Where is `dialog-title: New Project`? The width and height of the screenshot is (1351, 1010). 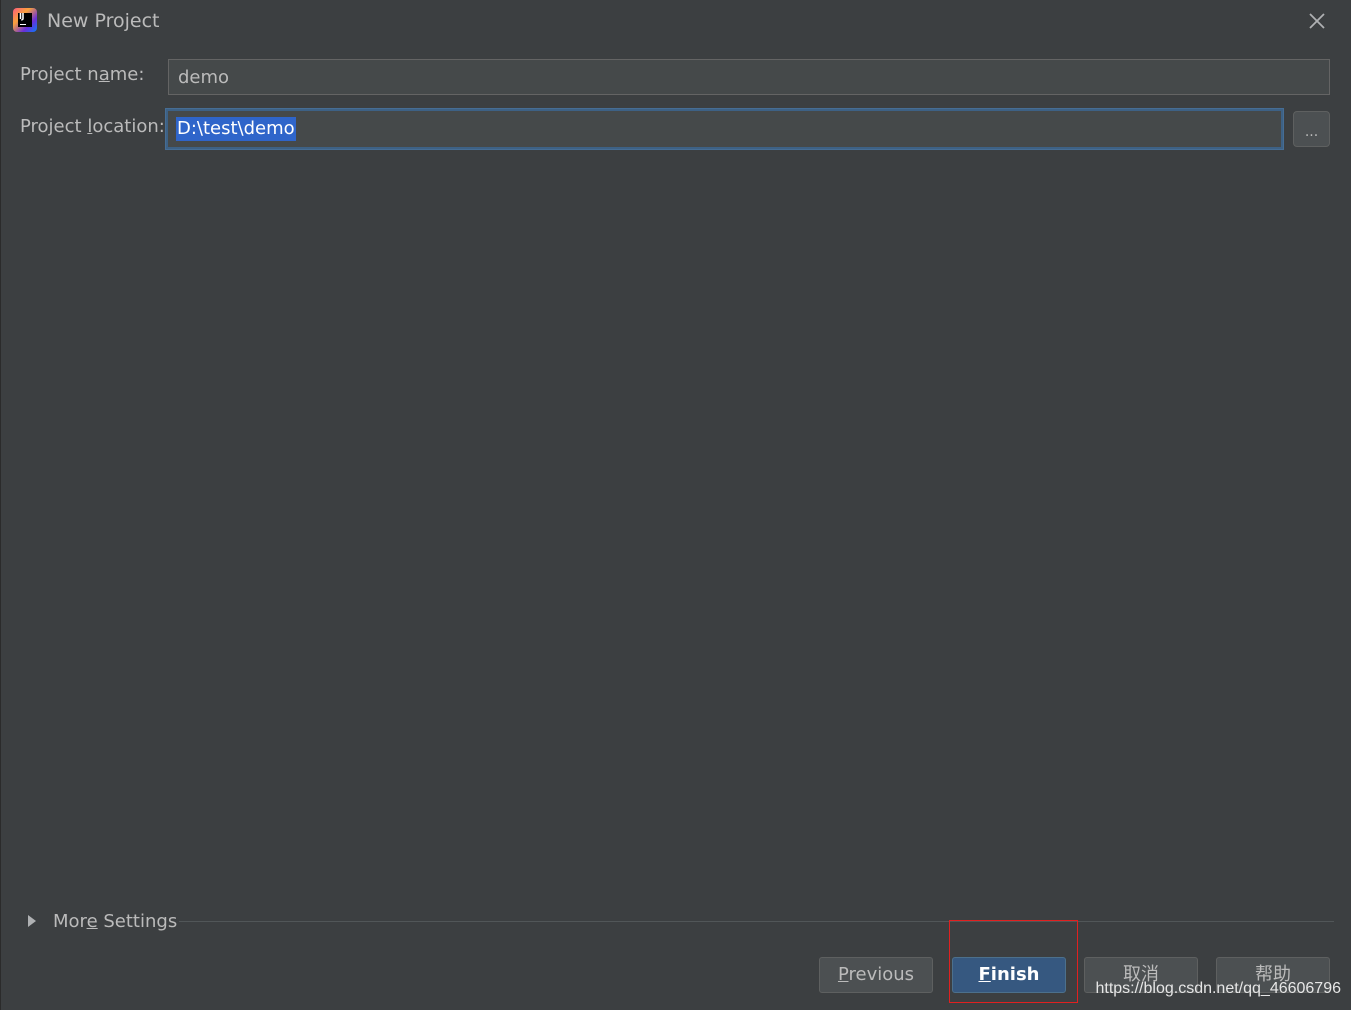 dialog-title: New Project is located at coordinates (103, 21).